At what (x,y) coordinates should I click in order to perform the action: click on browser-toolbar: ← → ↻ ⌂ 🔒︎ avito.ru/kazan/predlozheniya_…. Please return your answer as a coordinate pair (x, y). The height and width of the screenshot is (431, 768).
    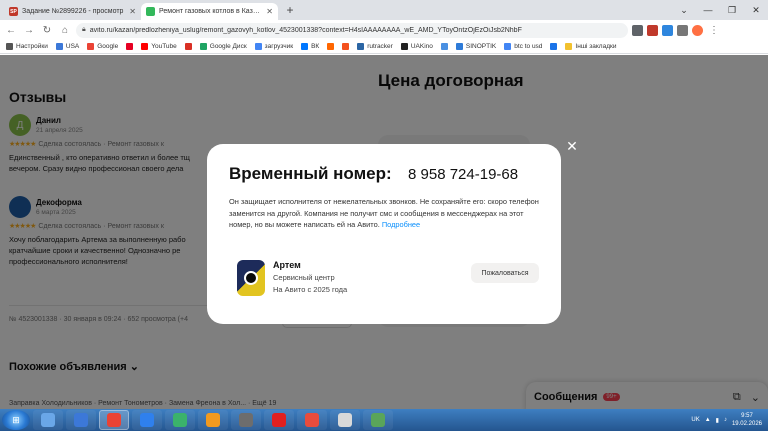
    Looking at the image, I should click on (384, 30).